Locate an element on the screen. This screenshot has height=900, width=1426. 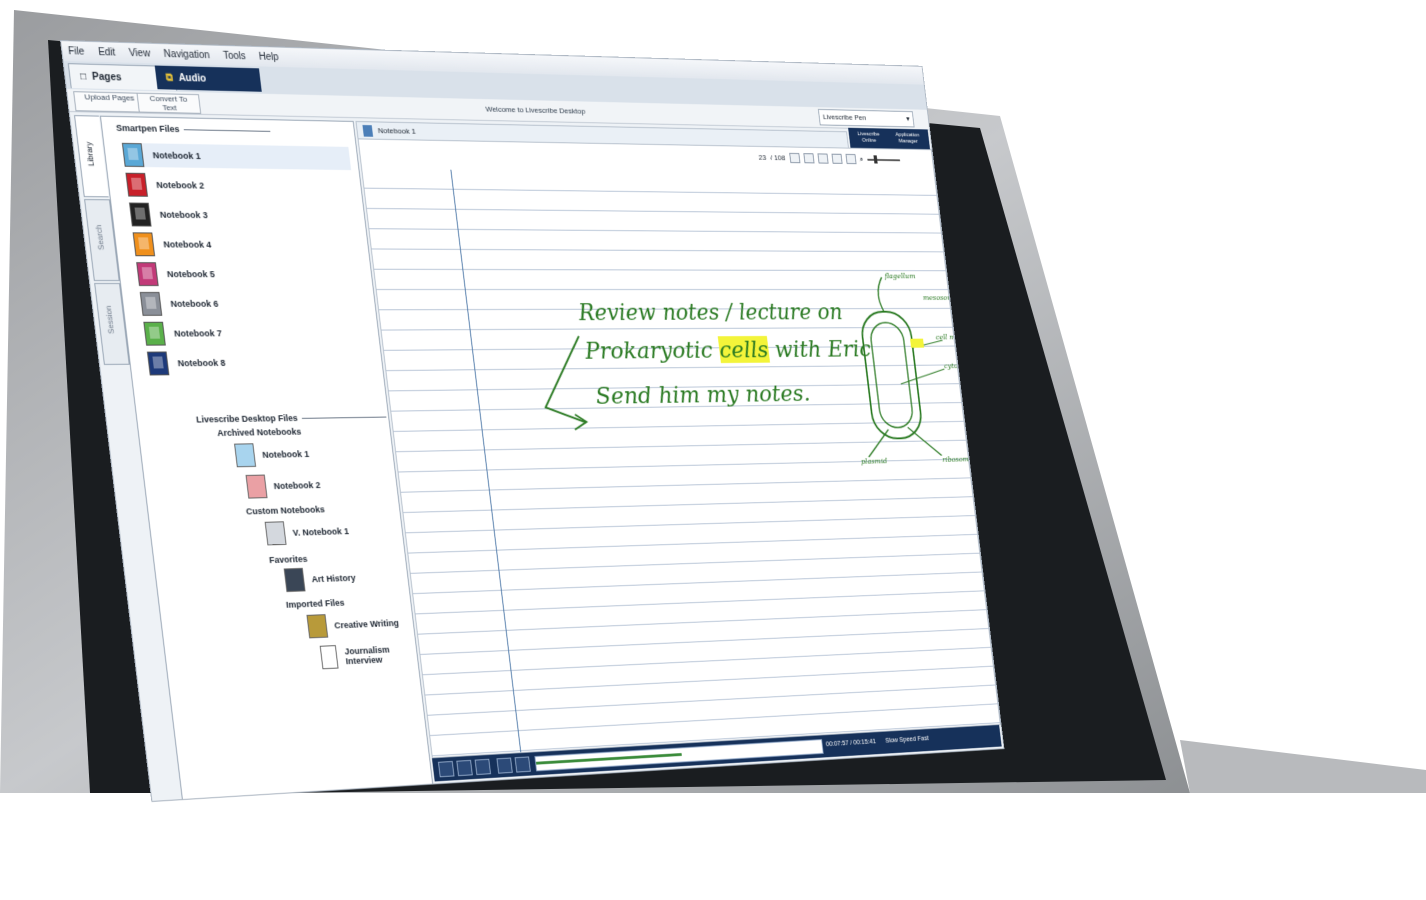
playback-time: 00:07:57 / 00:15:41 is located at coordinates (851, 743).